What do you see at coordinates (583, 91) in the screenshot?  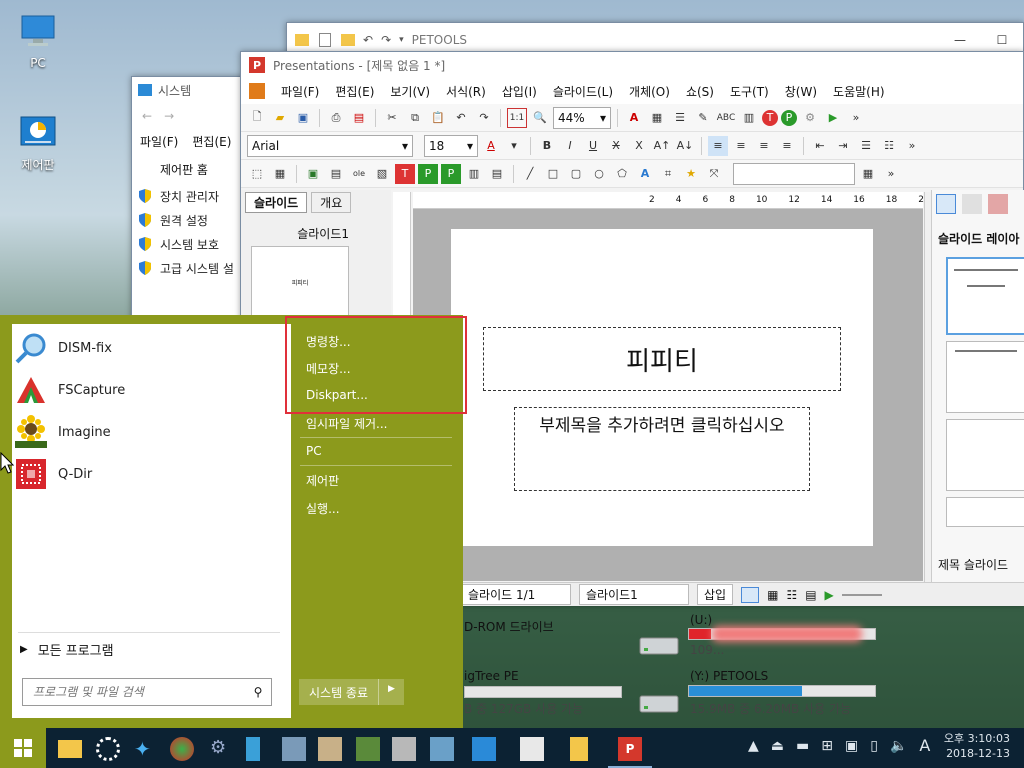 I see `menu-item: 슬라이드(L)` at bounding box center [583, 91].